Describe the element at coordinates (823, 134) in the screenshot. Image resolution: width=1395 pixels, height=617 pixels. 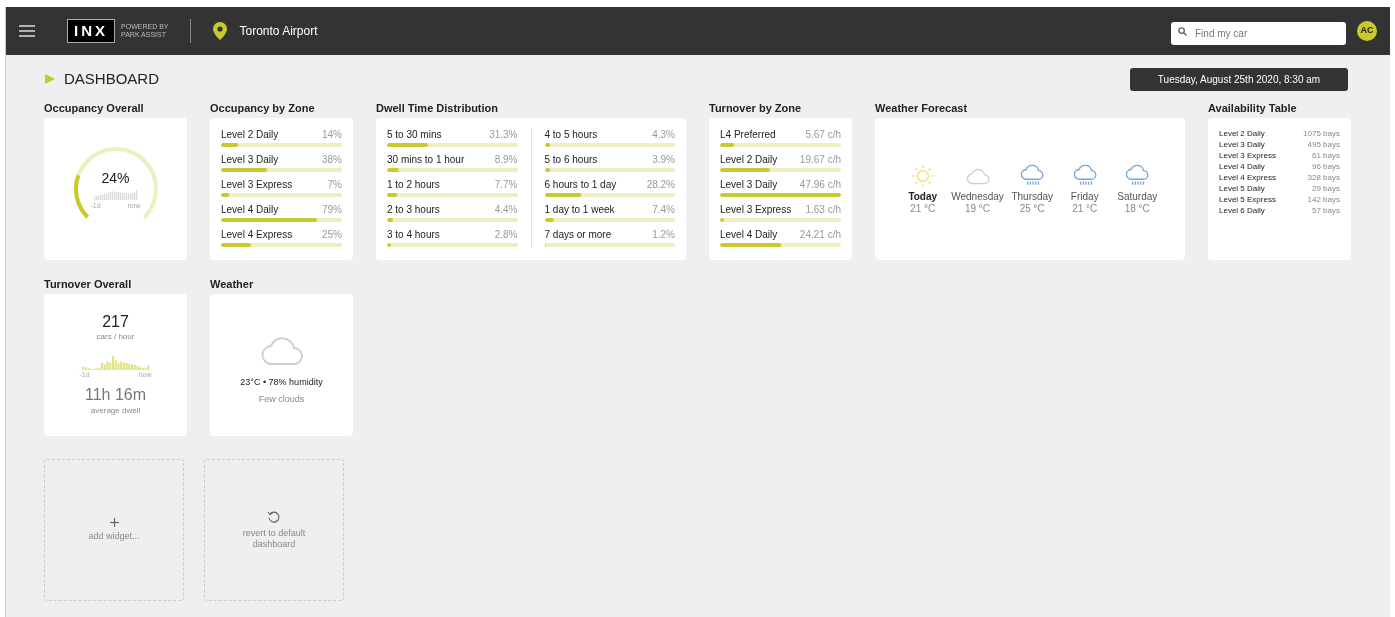
I see `row-value: 5.67 c/h` at that location.